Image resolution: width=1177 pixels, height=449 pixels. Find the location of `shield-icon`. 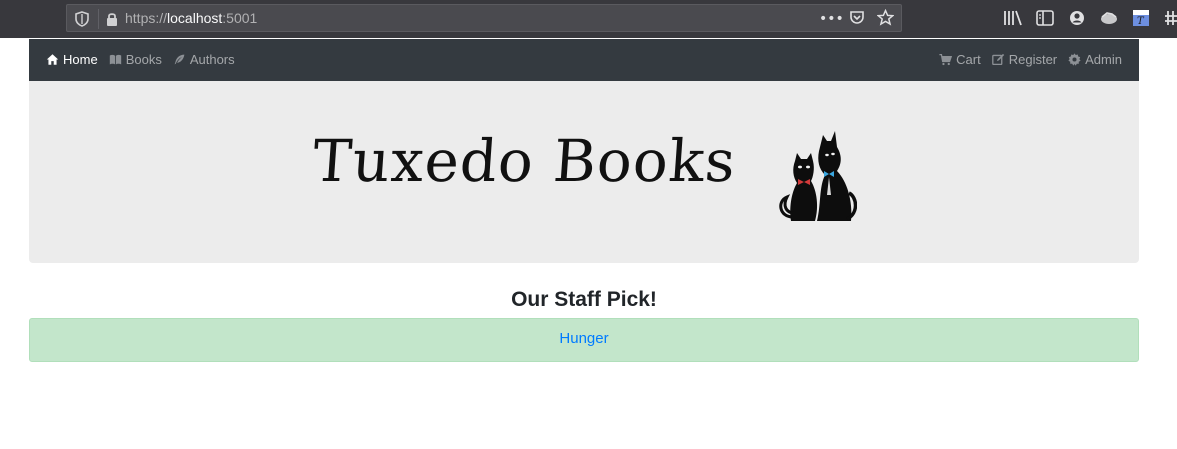

shield-icon is located at coordinates (82, 19).